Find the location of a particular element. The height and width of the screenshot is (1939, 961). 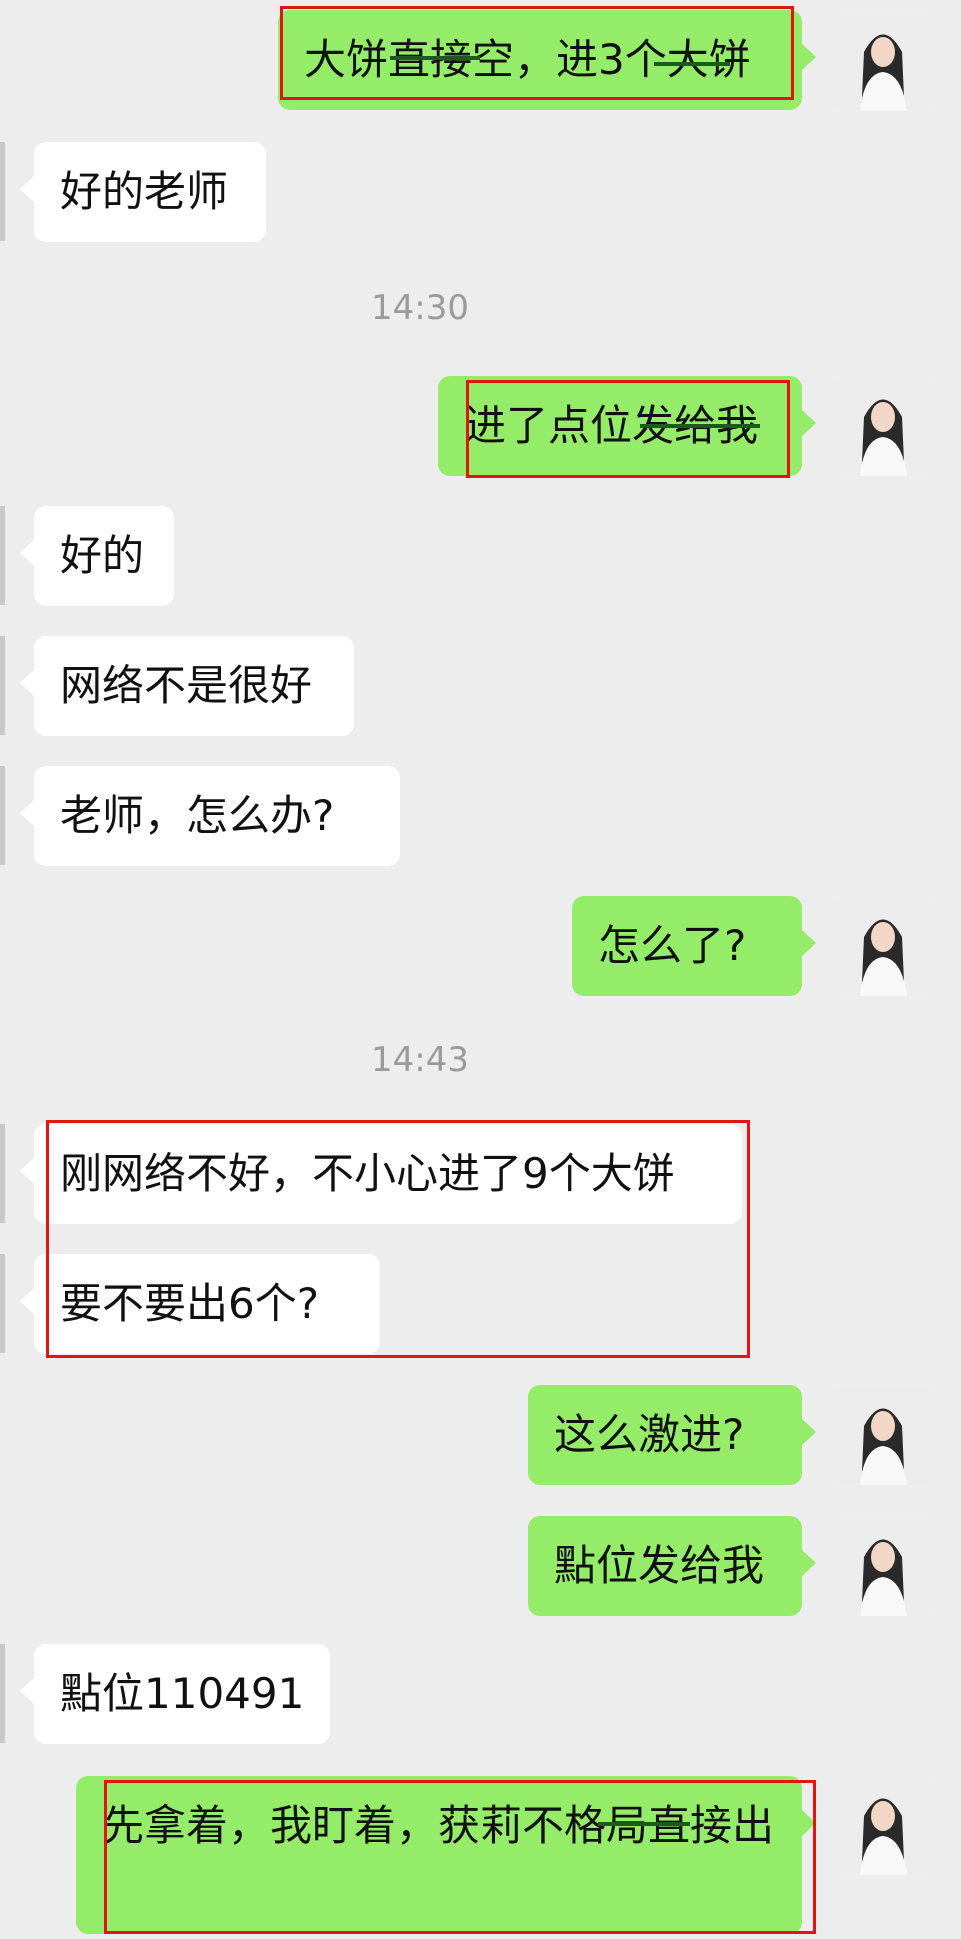

incoming-message: 點位110491 is located at coordinates (175, 1694).